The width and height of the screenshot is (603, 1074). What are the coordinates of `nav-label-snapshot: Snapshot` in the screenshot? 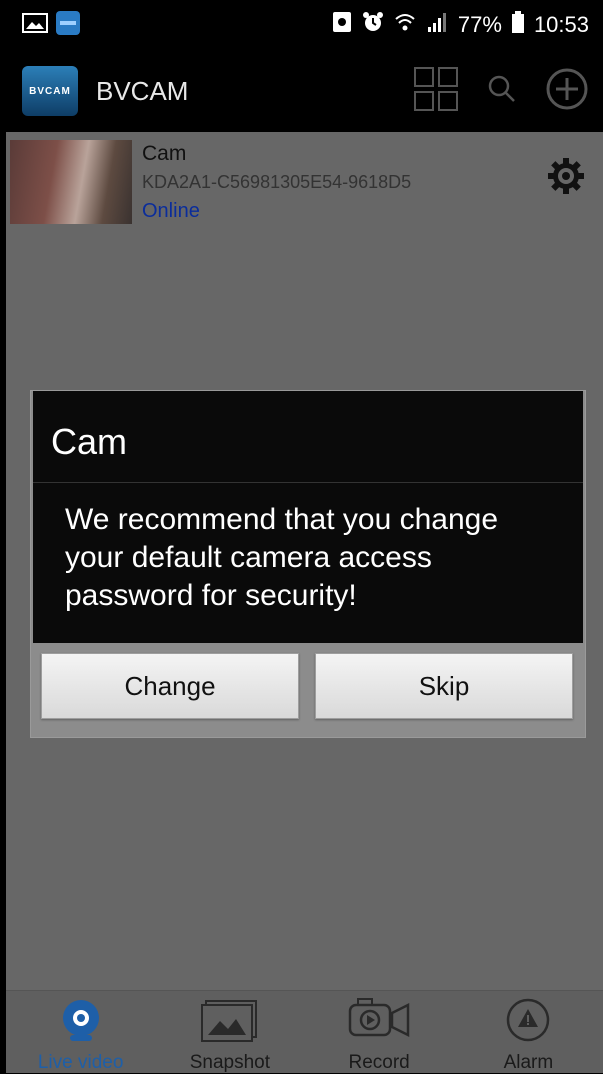 It's located at (230, 1062).